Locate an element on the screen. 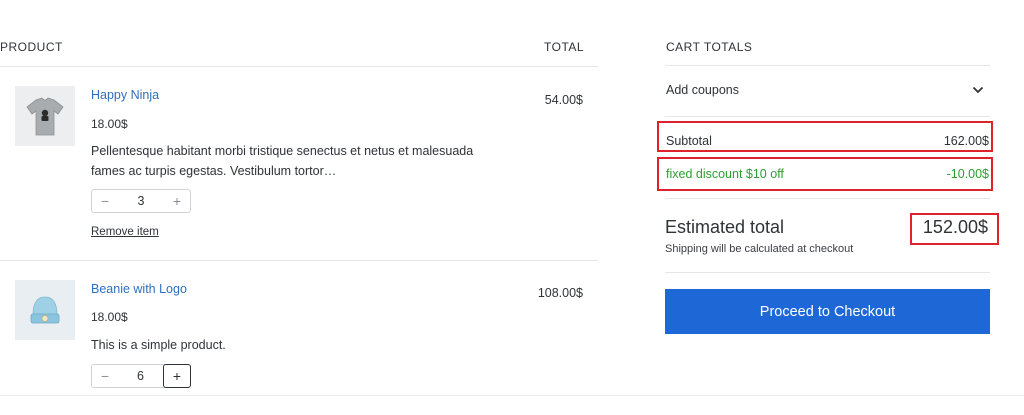 This screenshot has height=415, width=1024. product-description: This is a simple product. is located at coordinates (158, 345).